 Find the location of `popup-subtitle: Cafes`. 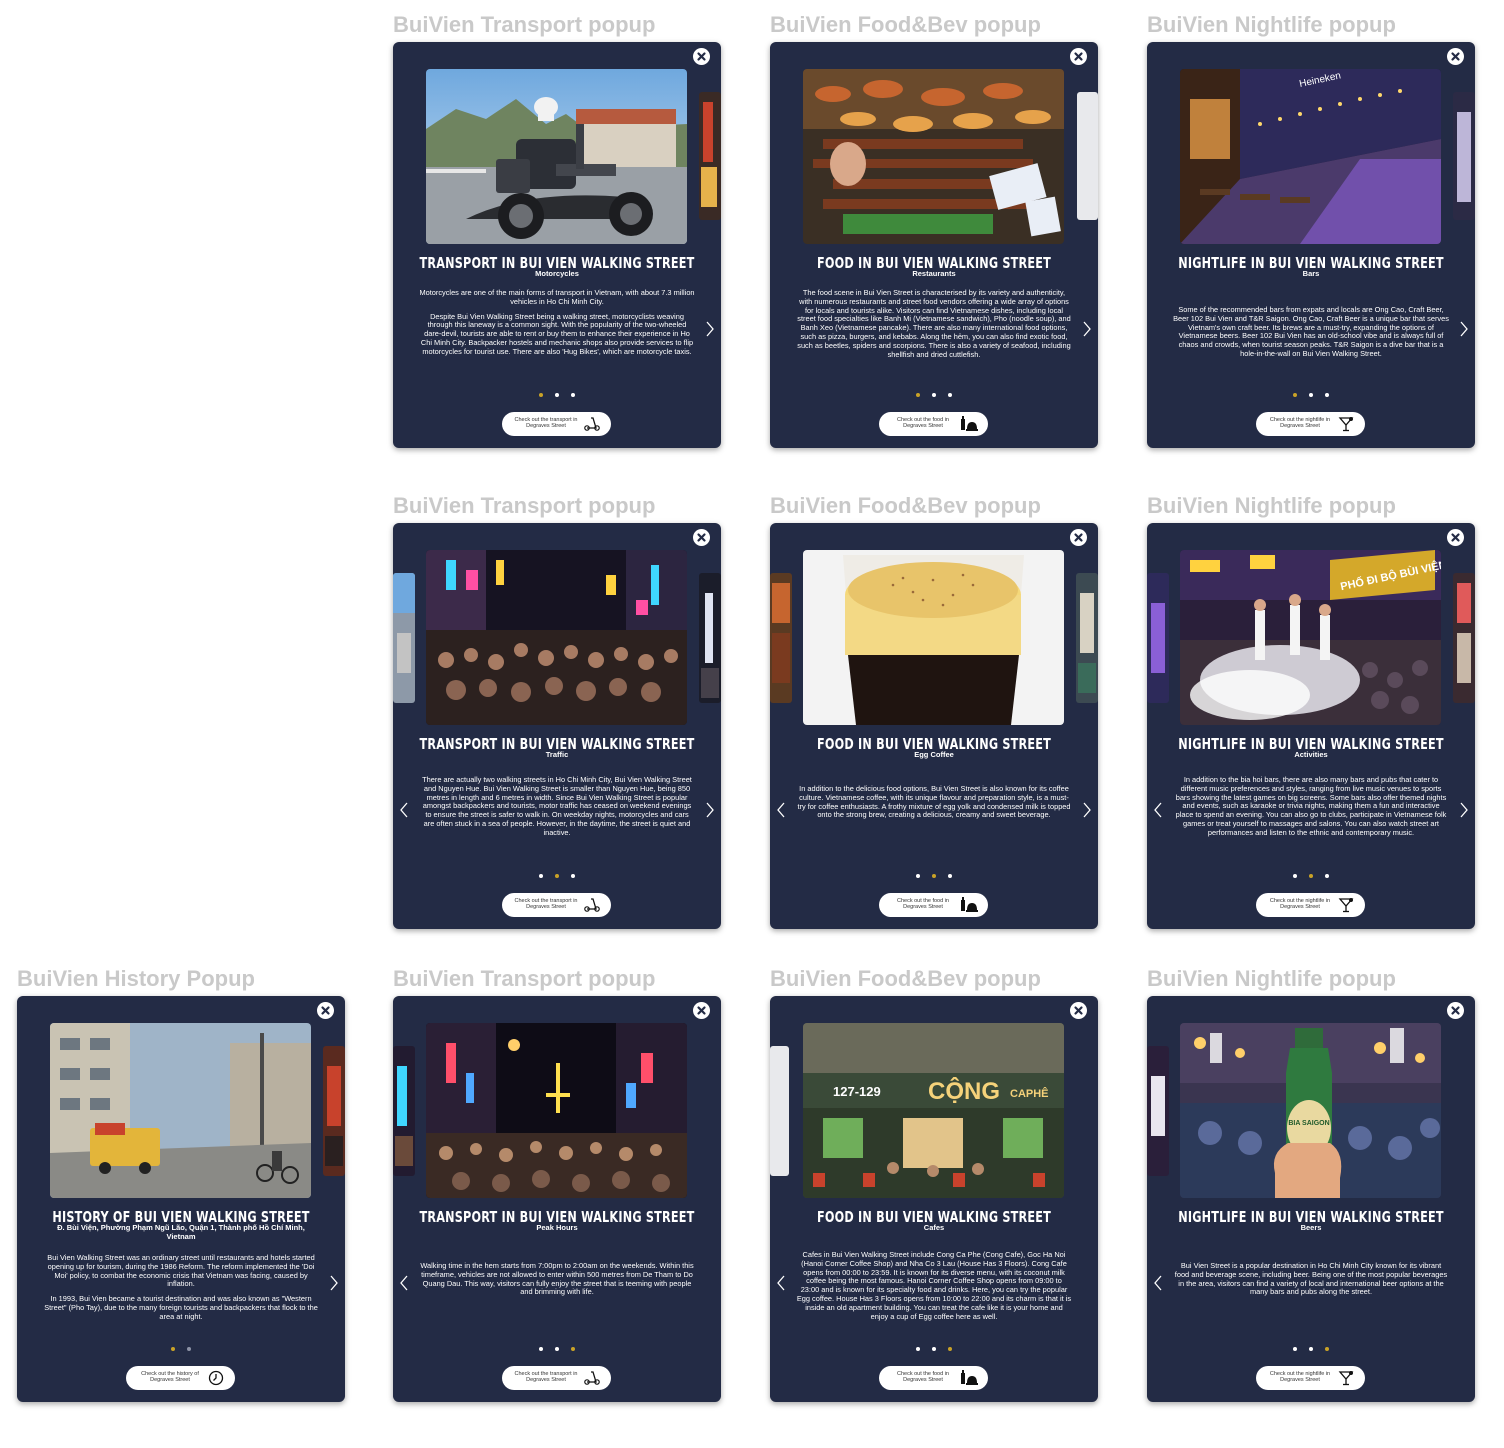

popup-subtitle: Cafes is located at coordinates (934, 1227).